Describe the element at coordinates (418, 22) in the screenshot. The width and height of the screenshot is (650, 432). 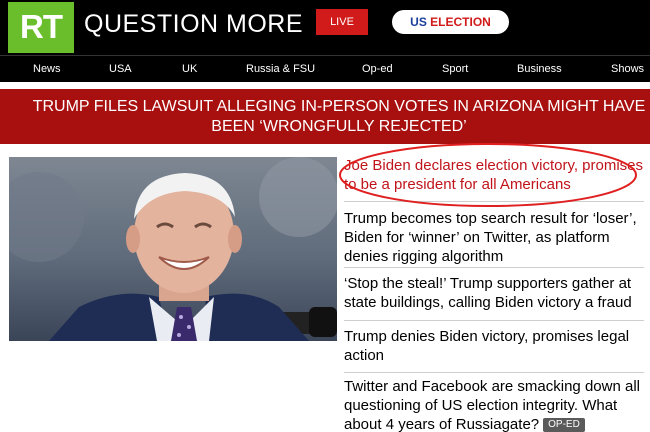
I see `us-election-label-us: US` at that location.